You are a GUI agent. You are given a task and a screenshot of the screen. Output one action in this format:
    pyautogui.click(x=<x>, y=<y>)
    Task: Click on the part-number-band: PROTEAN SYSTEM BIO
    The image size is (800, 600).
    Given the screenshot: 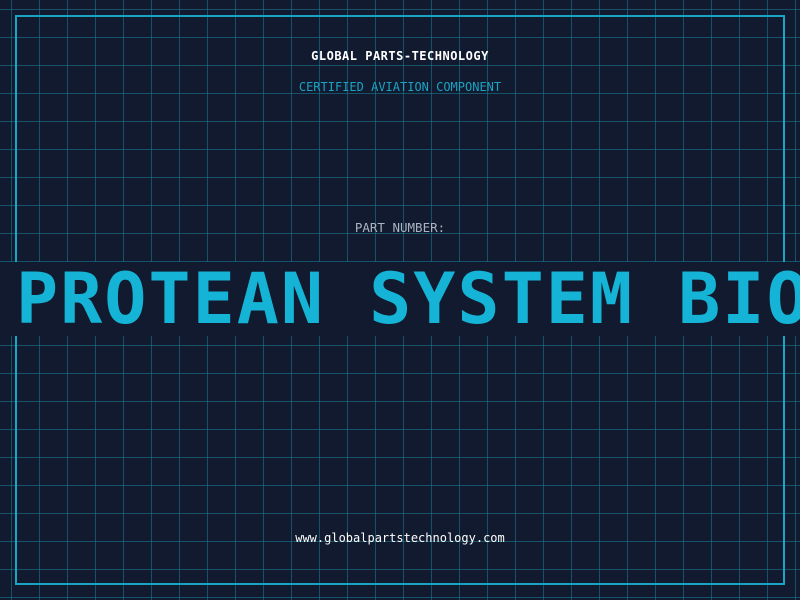 What is the action you would take?
    pyautogui.click(x=400, y=299)
    